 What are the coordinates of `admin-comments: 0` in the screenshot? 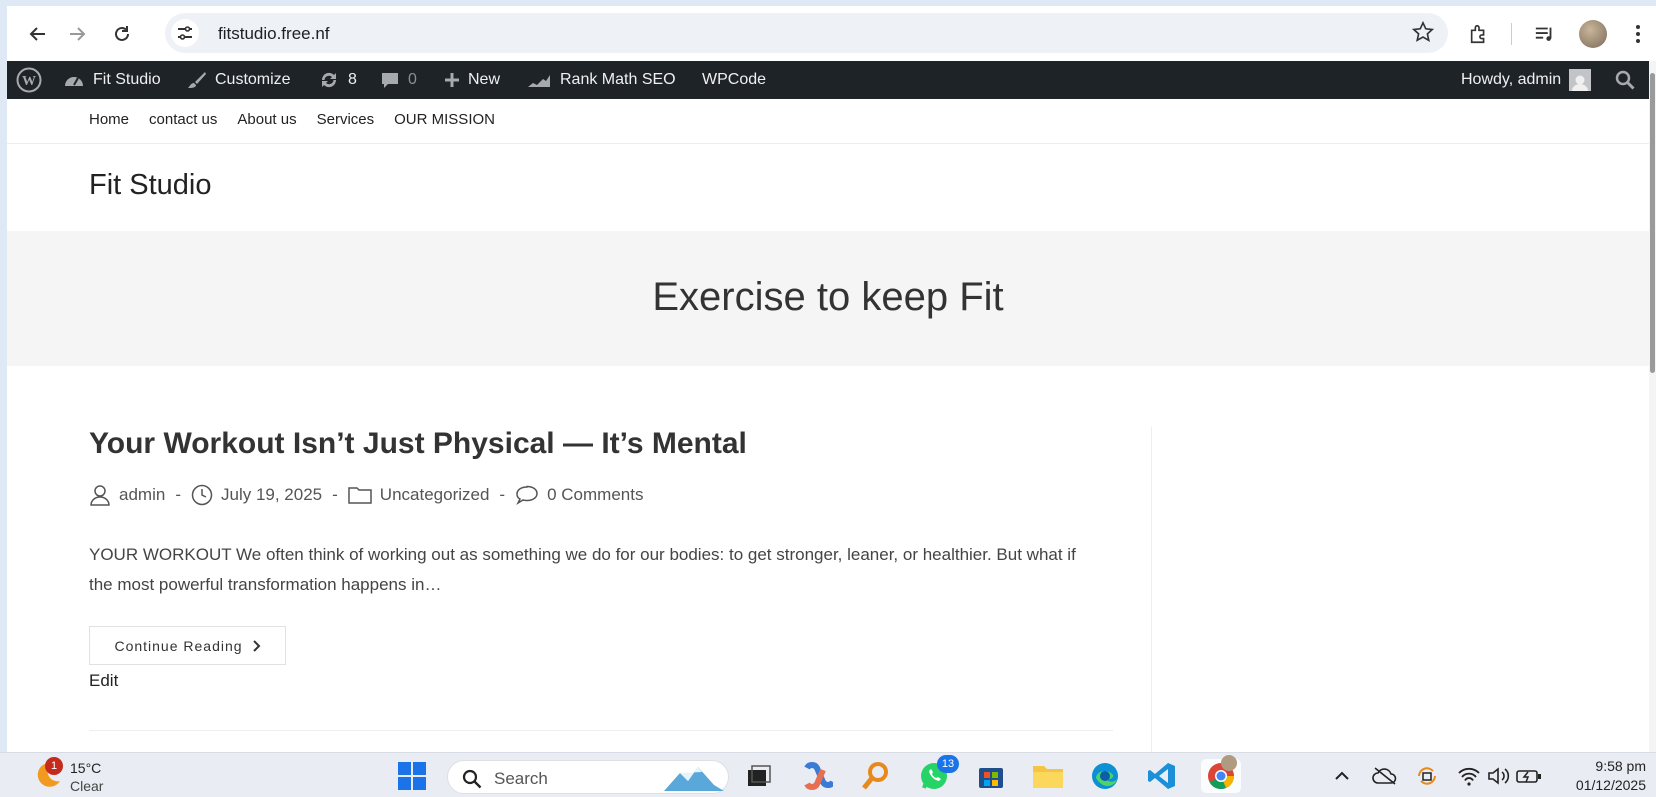 It's located at (398, 80).